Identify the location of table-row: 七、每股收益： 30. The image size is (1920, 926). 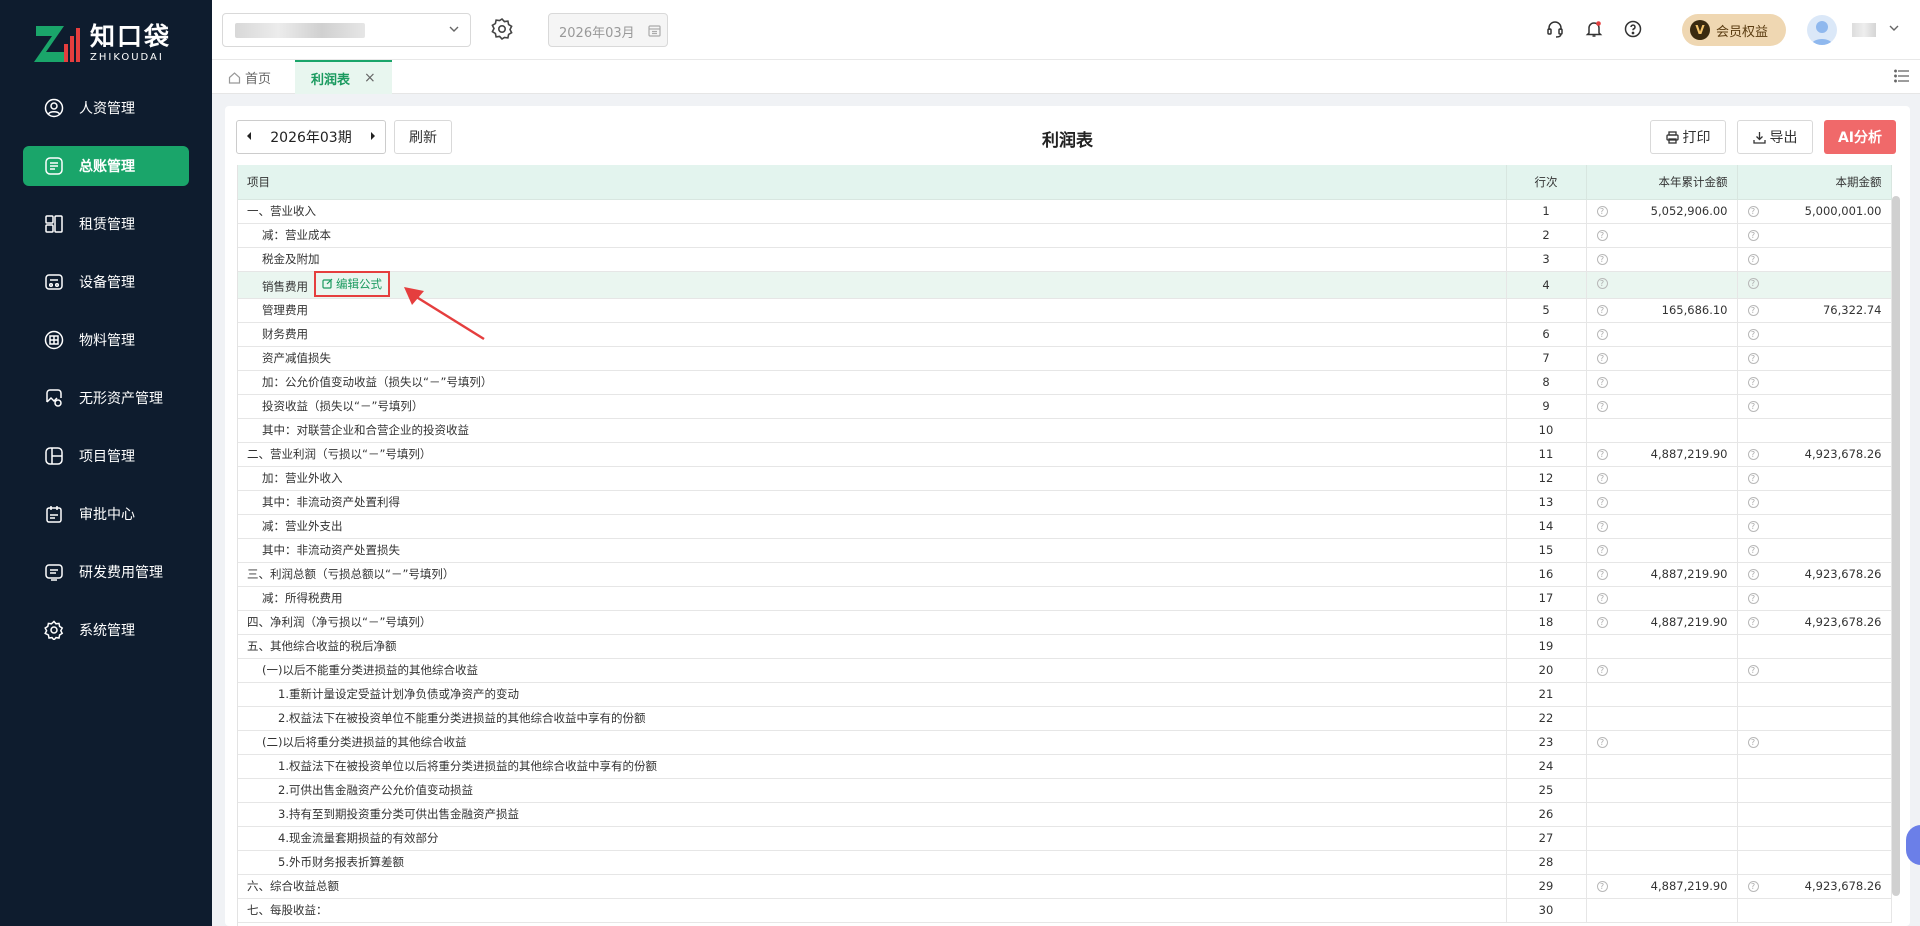
(1065, 910).